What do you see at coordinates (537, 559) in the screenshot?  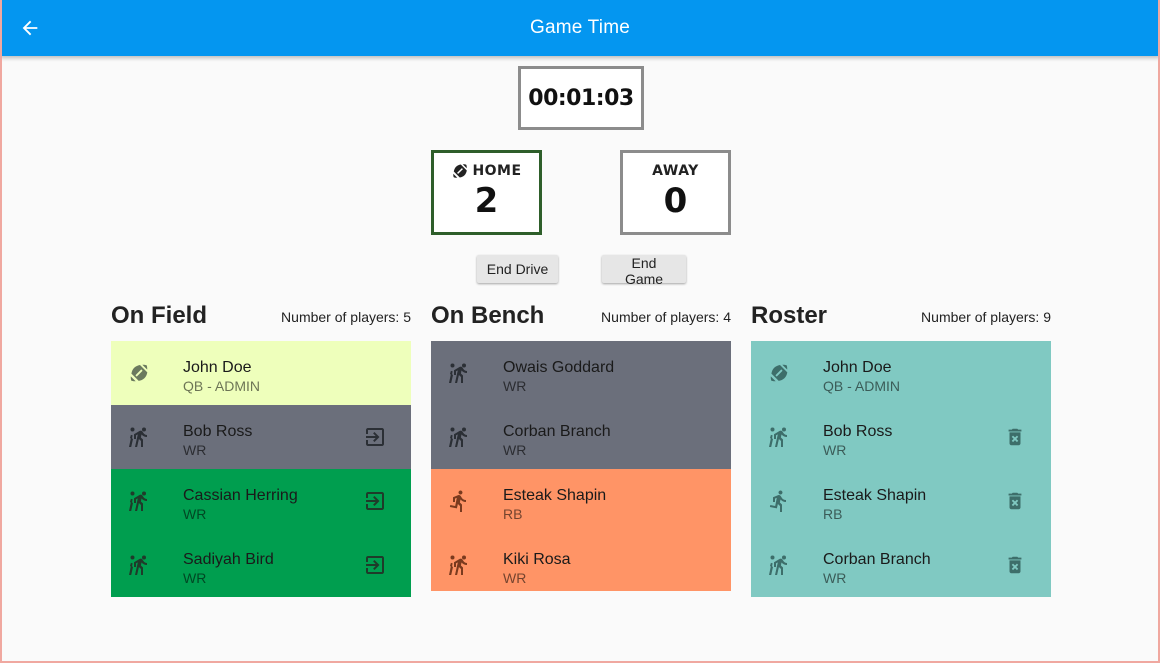 I see `player-name: Kiki Rosa` at bounding box center [537, 559].